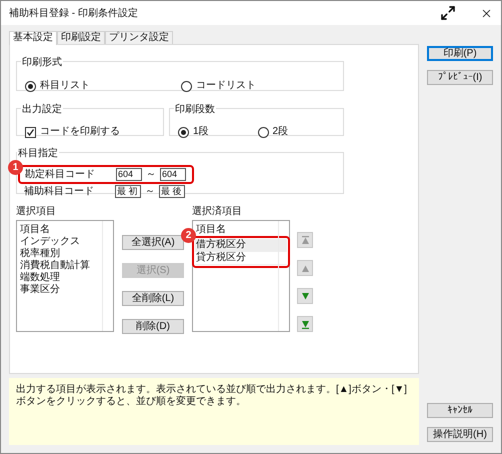 This screenshot has width=502, height=454. Describe the element at coordinates (80, 132) in the screenshot. I see `checkbox-label: コードを印刷する` at that location.